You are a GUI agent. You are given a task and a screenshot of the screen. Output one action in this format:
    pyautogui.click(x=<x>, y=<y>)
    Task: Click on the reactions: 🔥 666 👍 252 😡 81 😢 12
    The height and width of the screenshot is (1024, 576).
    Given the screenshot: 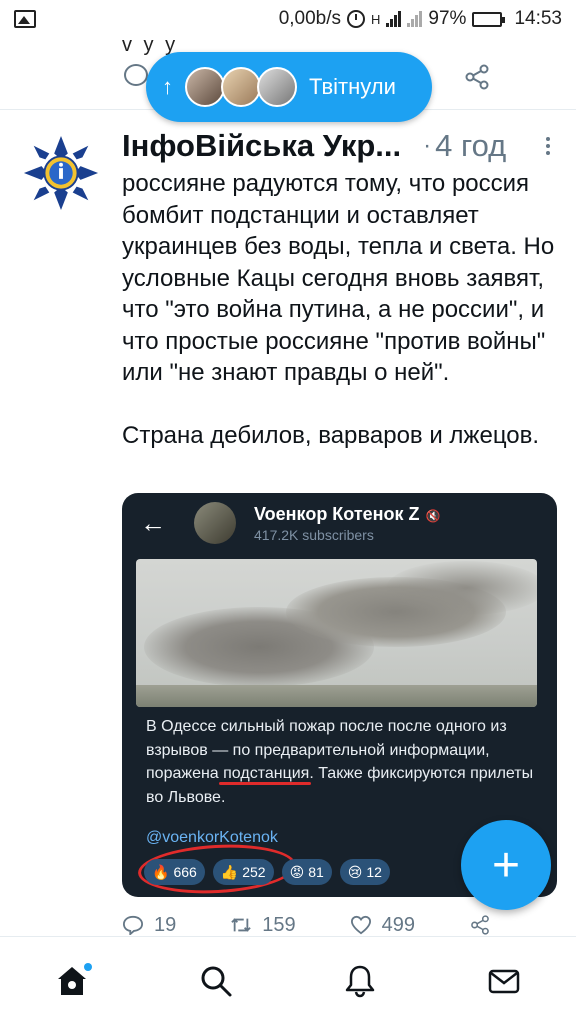 What is the action you would take?
    pyautogui.click(x=267, y=872)
    